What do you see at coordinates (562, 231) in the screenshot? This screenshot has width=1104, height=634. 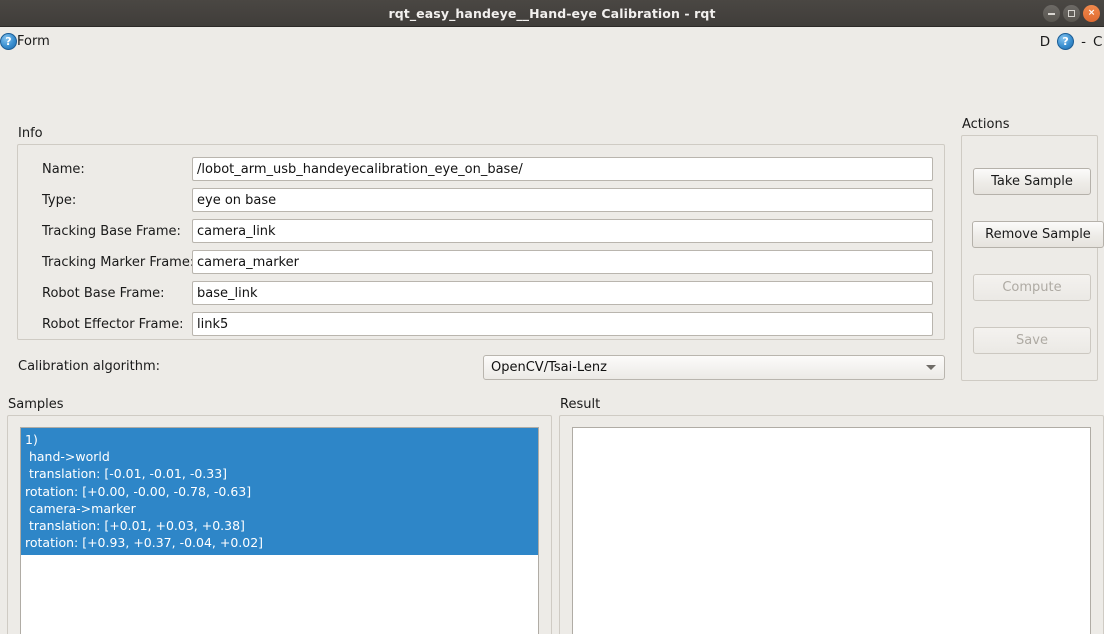 I see `tracking-base-frame-input` at bounding box center [562, 231].